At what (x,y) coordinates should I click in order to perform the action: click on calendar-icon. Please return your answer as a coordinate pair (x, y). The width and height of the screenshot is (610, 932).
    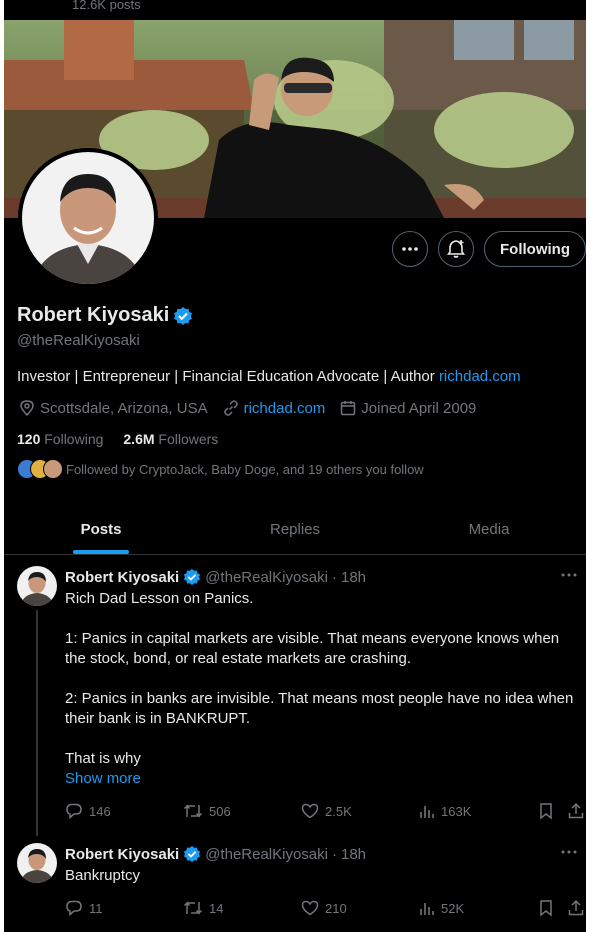
    Looking at the image, I should click on (348, 408).